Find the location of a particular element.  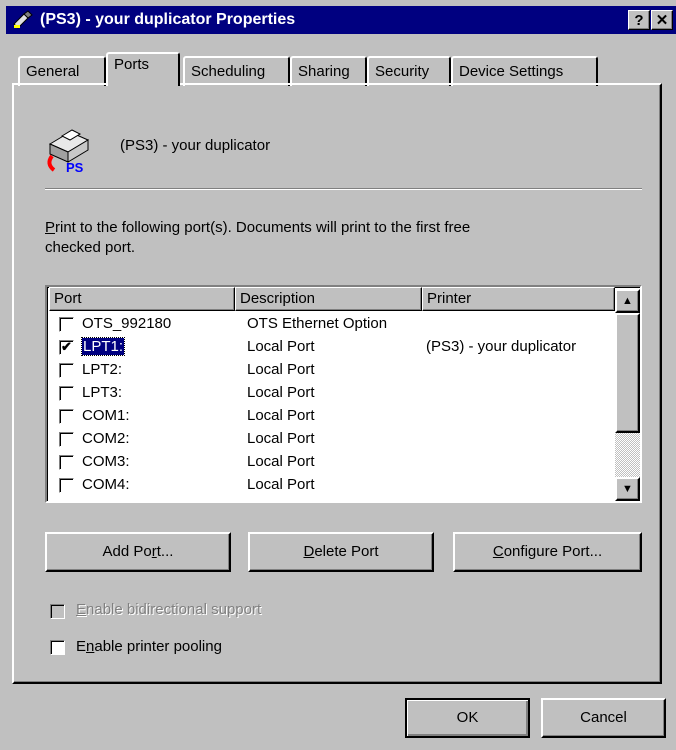

port-description: OTS Ethernet Option is located at coordinates (317, 323).